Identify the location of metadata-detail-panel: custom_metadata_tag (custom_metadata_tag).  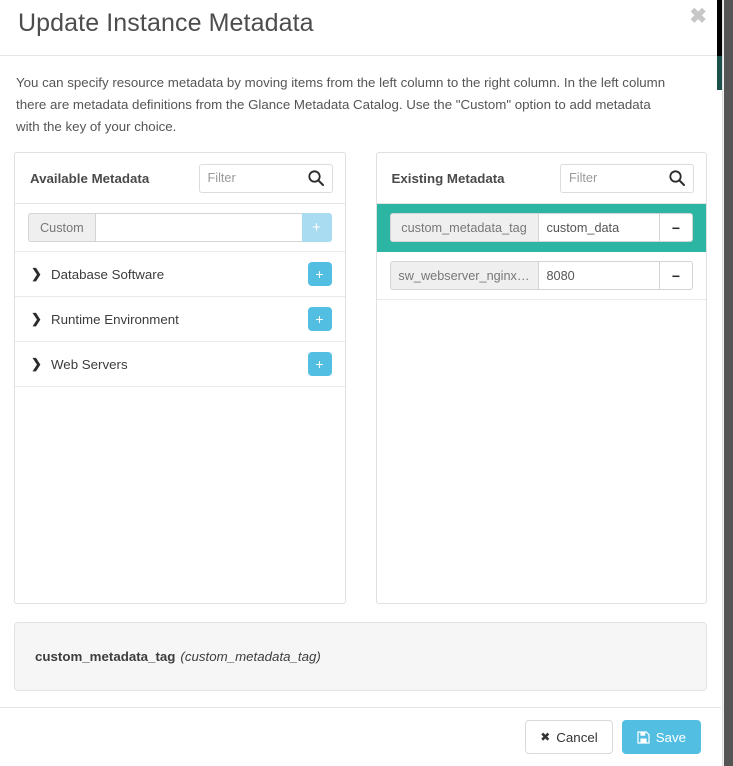
(360, 656).